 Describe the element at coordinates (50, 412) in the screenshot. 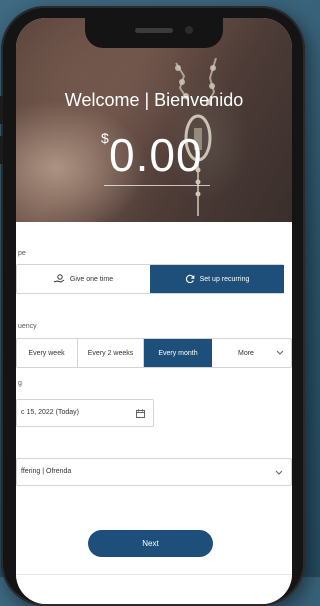

I see `start-date-value: c 15, 2022 (Today)` at that location.